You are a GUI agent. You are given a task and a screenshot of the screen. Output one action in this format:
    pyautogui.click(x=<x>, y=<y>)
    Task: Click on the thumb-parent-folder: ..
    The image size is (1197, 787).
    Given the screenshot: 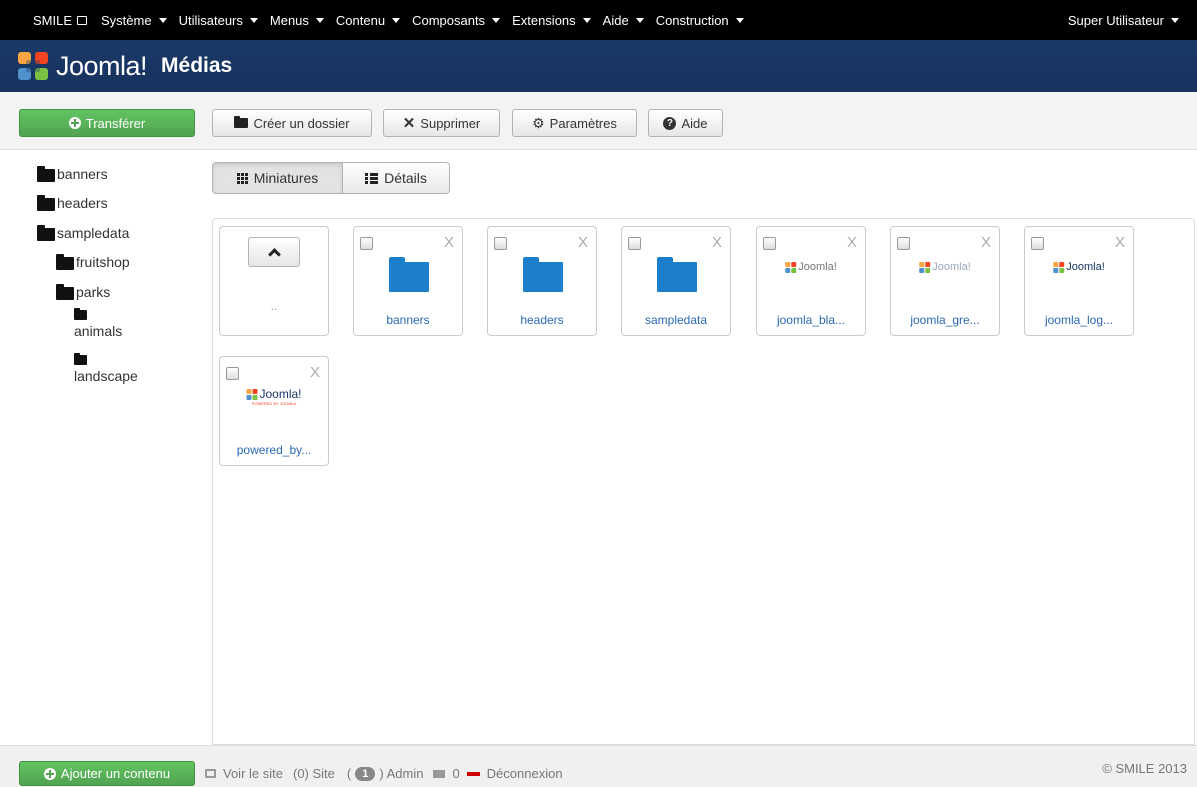 What is the action you would take?
    pyautogui.click(x=274, y=281)
    